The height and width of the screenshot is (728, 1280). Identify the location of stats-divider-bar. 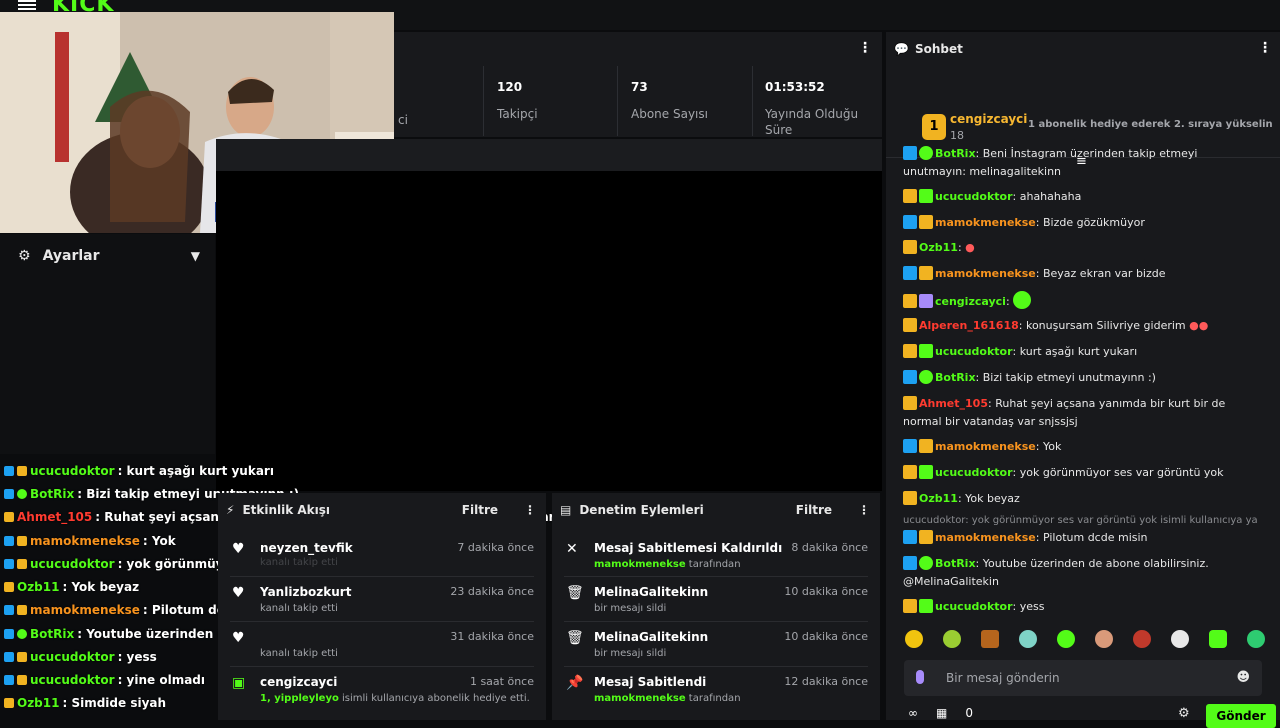
(549, 155).